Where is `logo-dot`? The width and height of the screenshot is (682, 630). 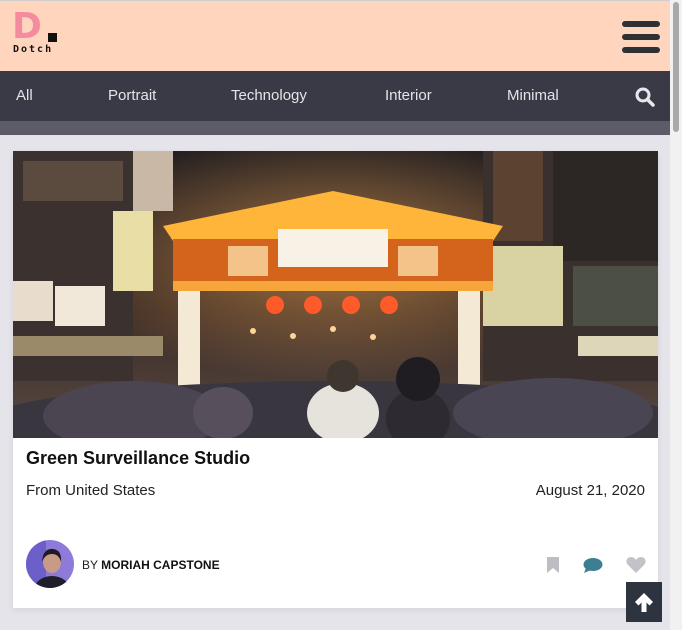 logo-dot is located at coordinates (52, 37).